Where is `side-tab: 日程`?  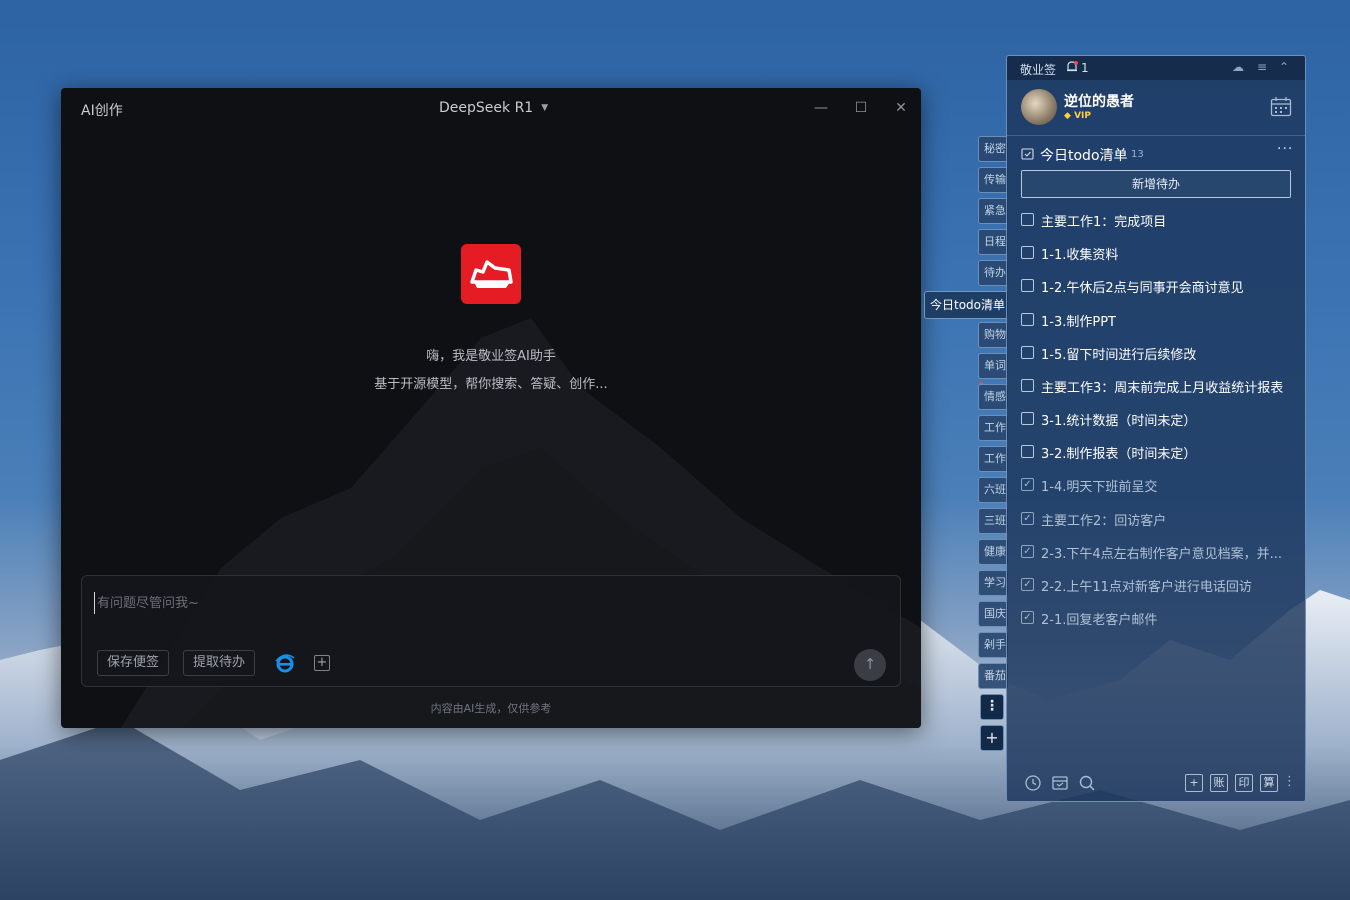 side-tab: 日程 is located at coordinates (993, 242).